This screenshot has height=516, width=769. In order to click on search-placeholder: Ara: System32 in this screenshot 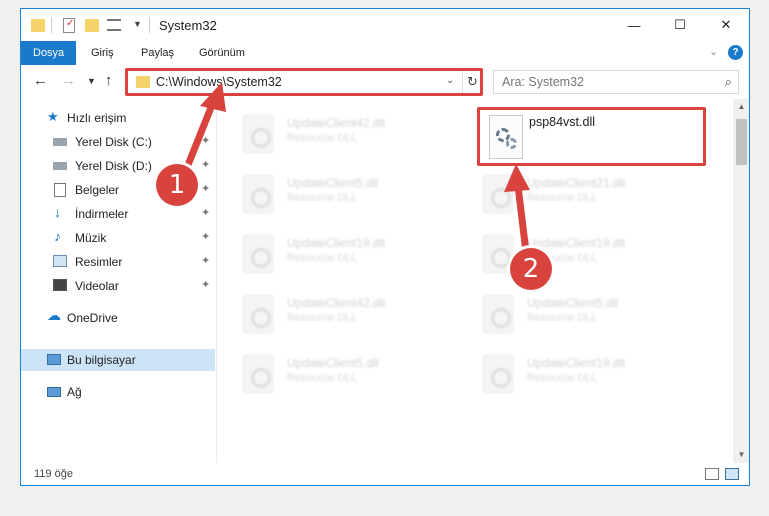, I will do `click(543, 82)`.